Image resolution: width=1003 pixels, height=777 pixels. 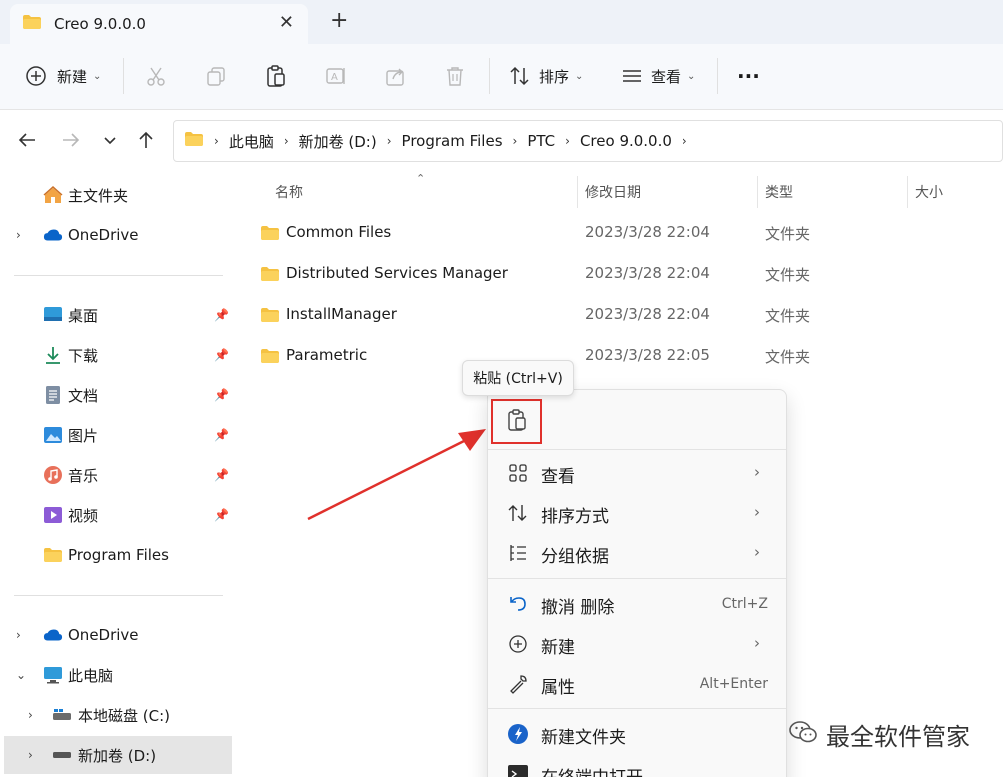 I want to click on sidebar-item-program-files: Program Files, so click(x=118, y=555).